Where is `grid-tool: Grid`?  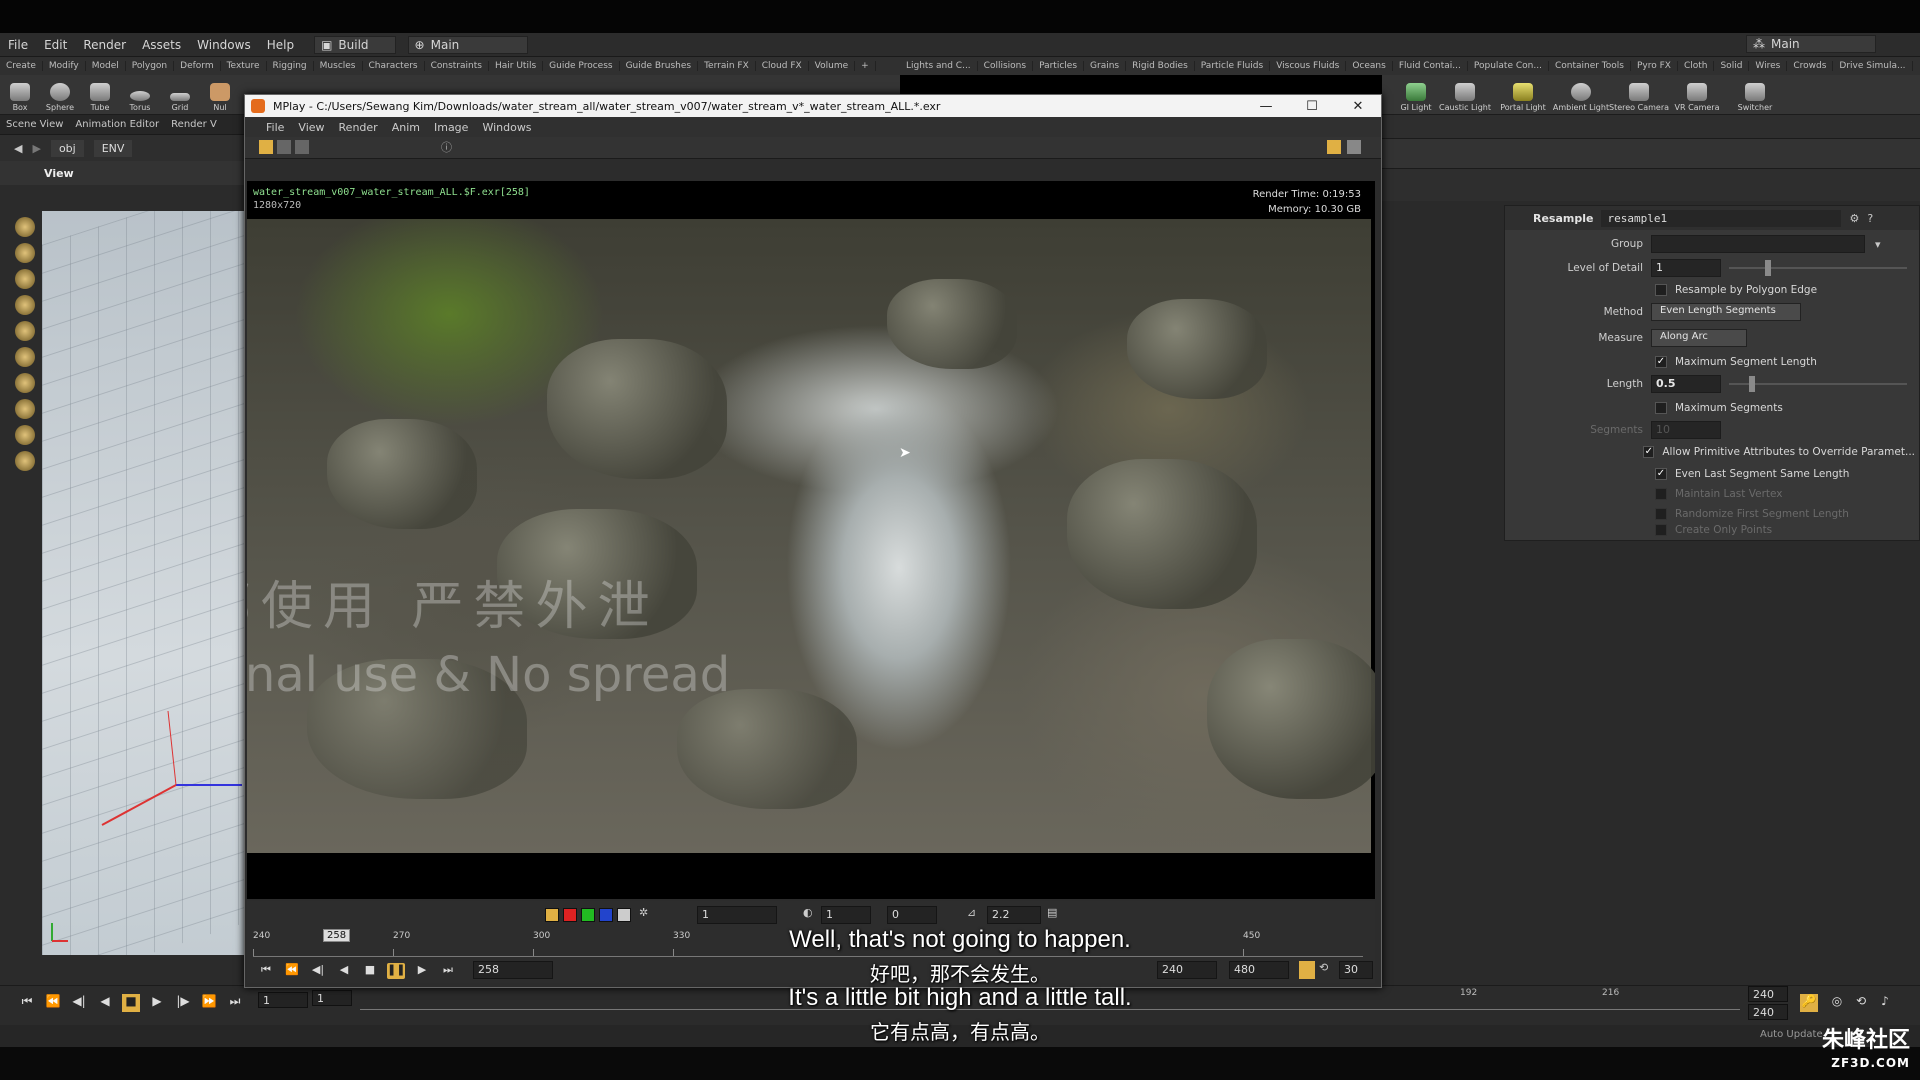 grid-tool: Grid is located at coordinates (180, 103).